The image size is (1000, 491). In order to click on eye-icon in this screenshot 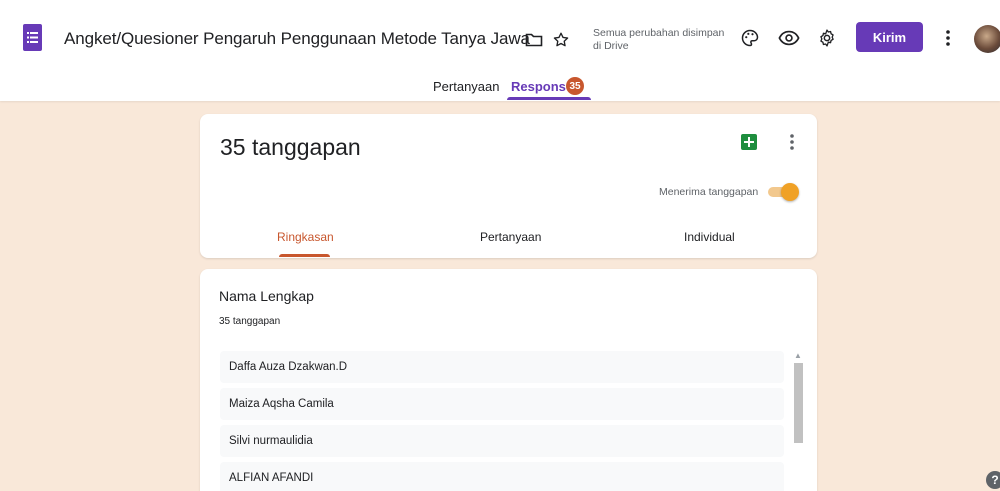, I will do `click(789, 38)`.